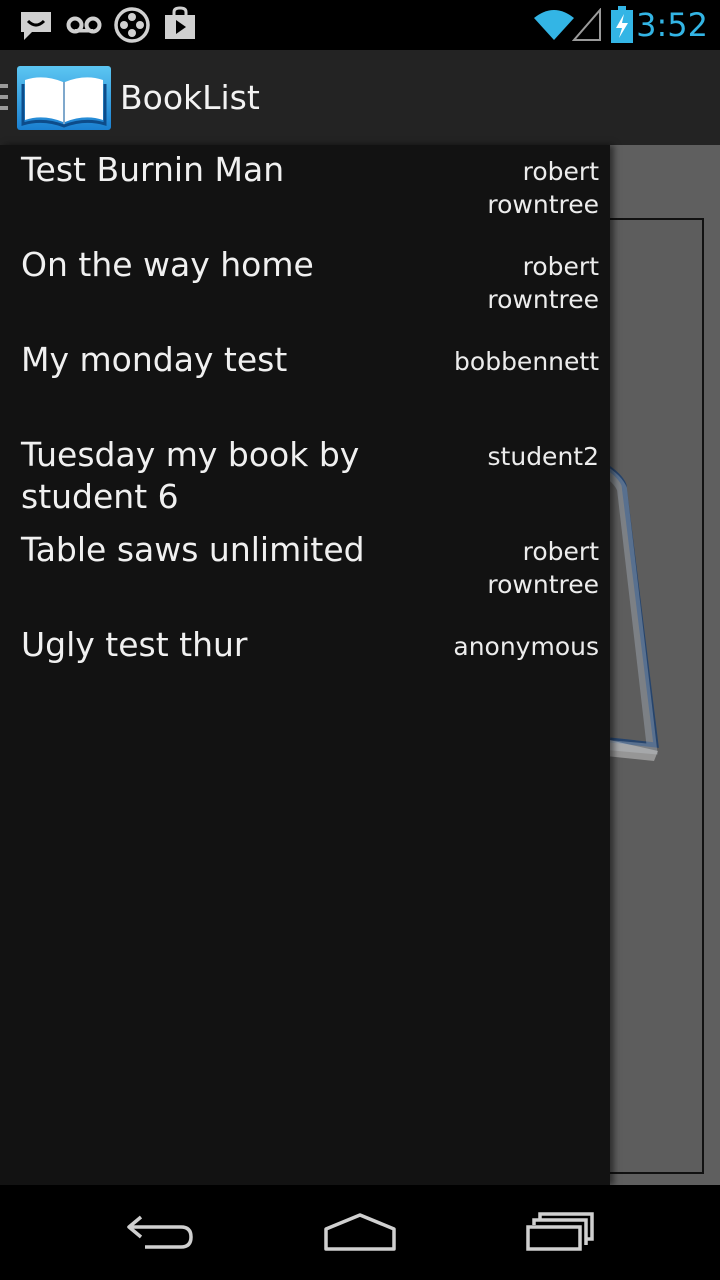 The image size is (720, 1280). Describe the element at coordinates (132, 27) in the screenshot. I see `film-reel-icon` at that location.